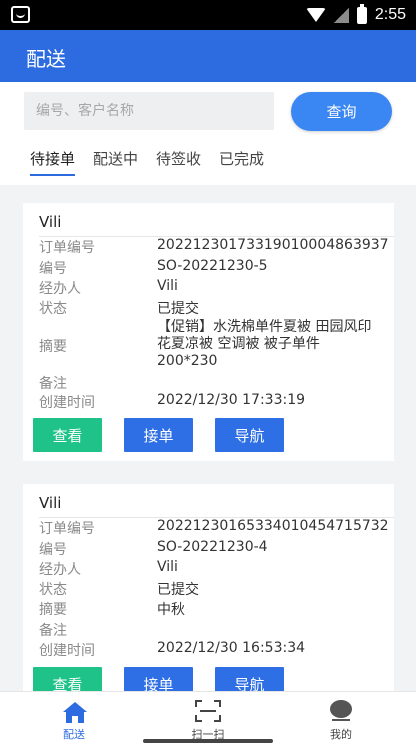  I want to click on app-bar: 配送, so click(208, 56).